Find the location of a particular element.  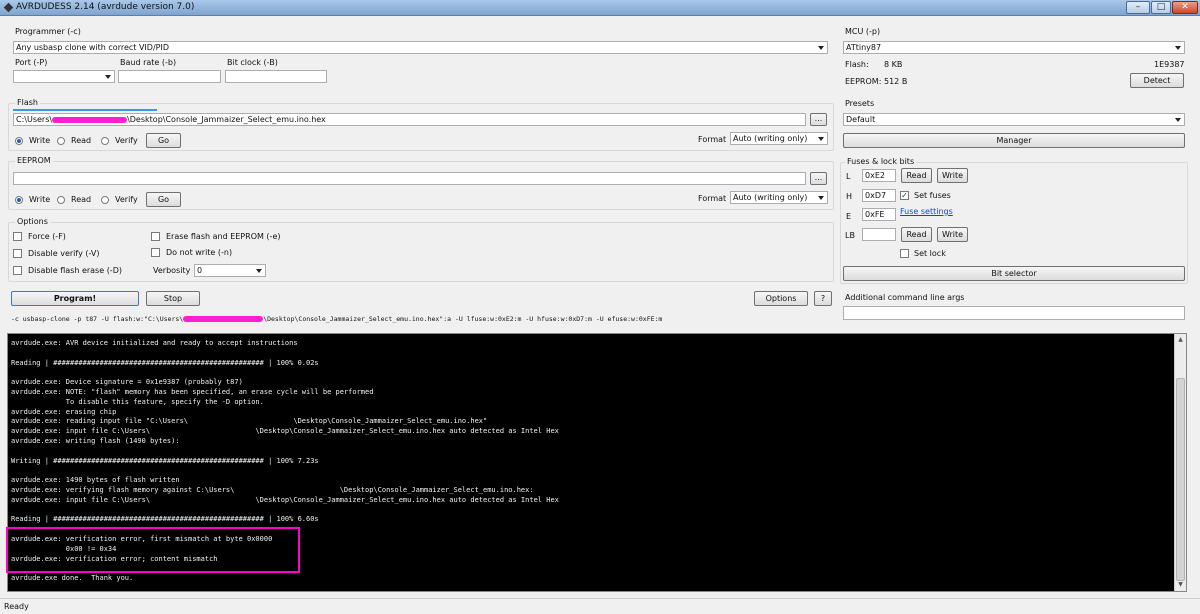

console-line: avrdude.exe: 1490 bytes of flash written is located at coordinates (95, 480).